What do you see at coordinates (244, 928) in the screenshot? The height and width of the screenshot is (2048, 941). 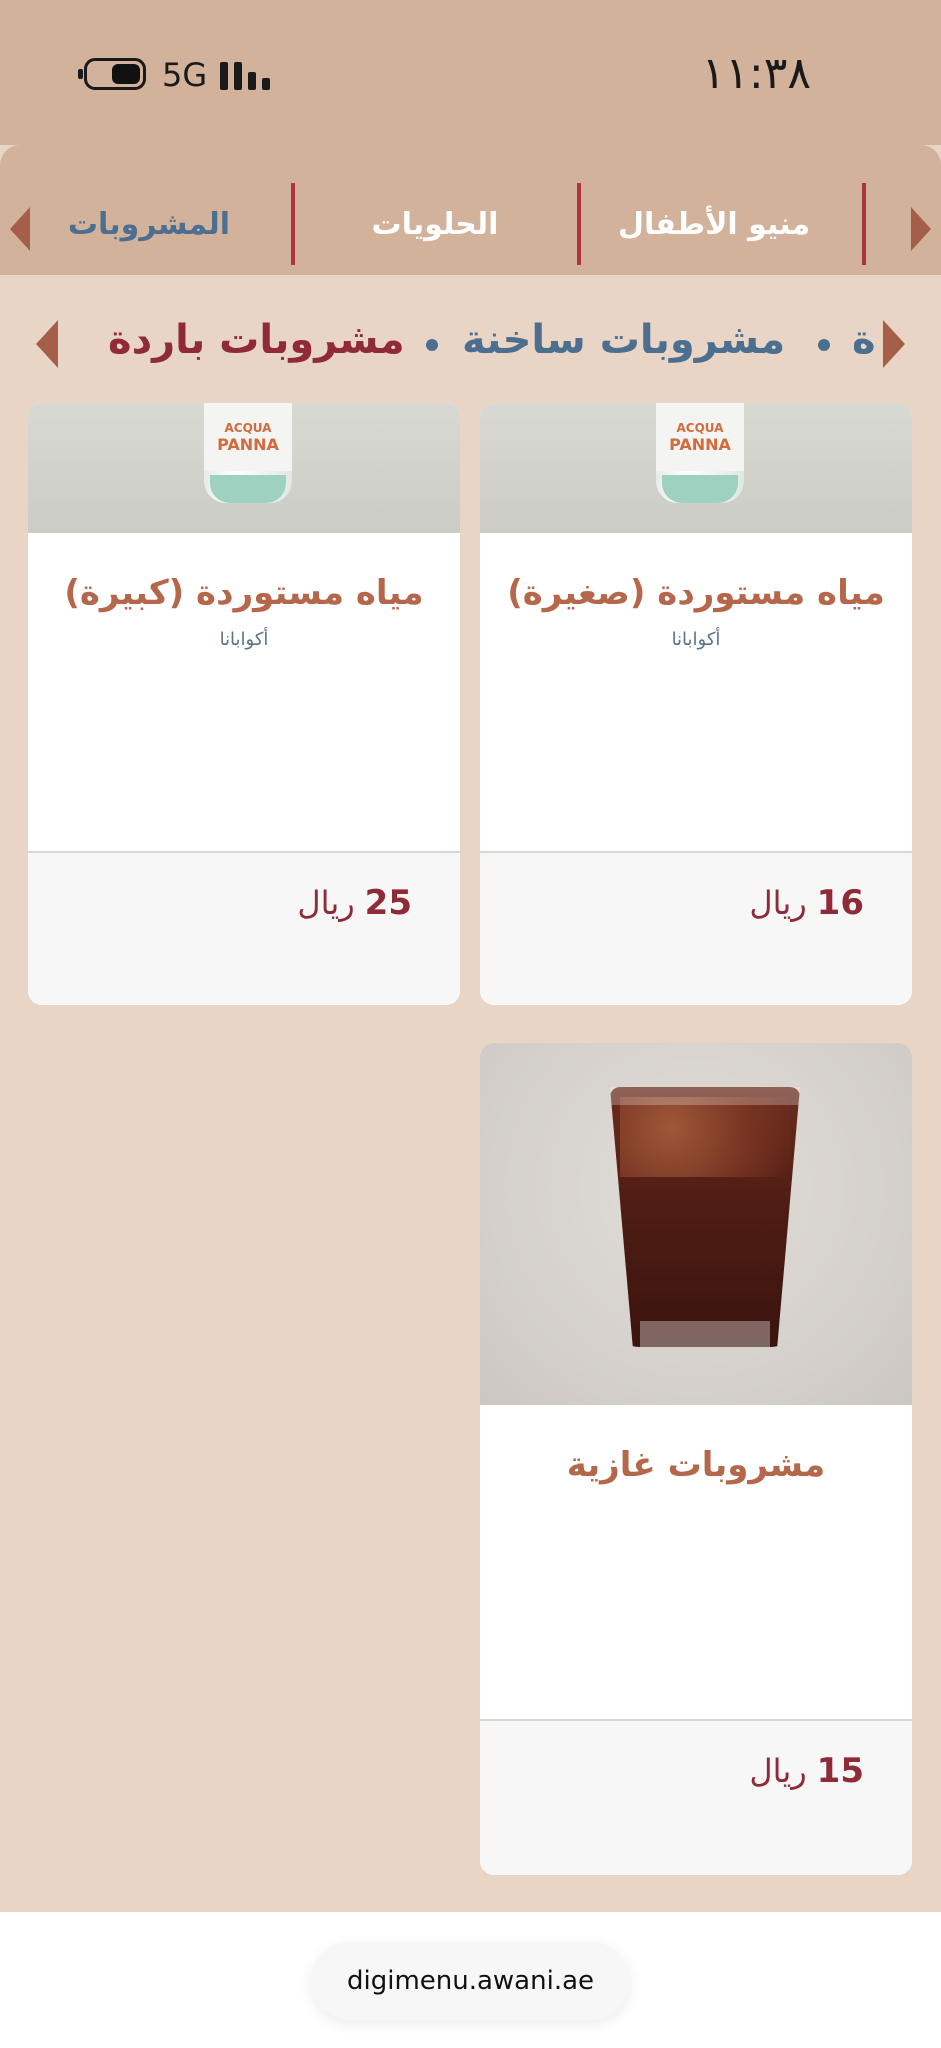 I see `price-footer: ريال 25` at bounding box center [244, 928].